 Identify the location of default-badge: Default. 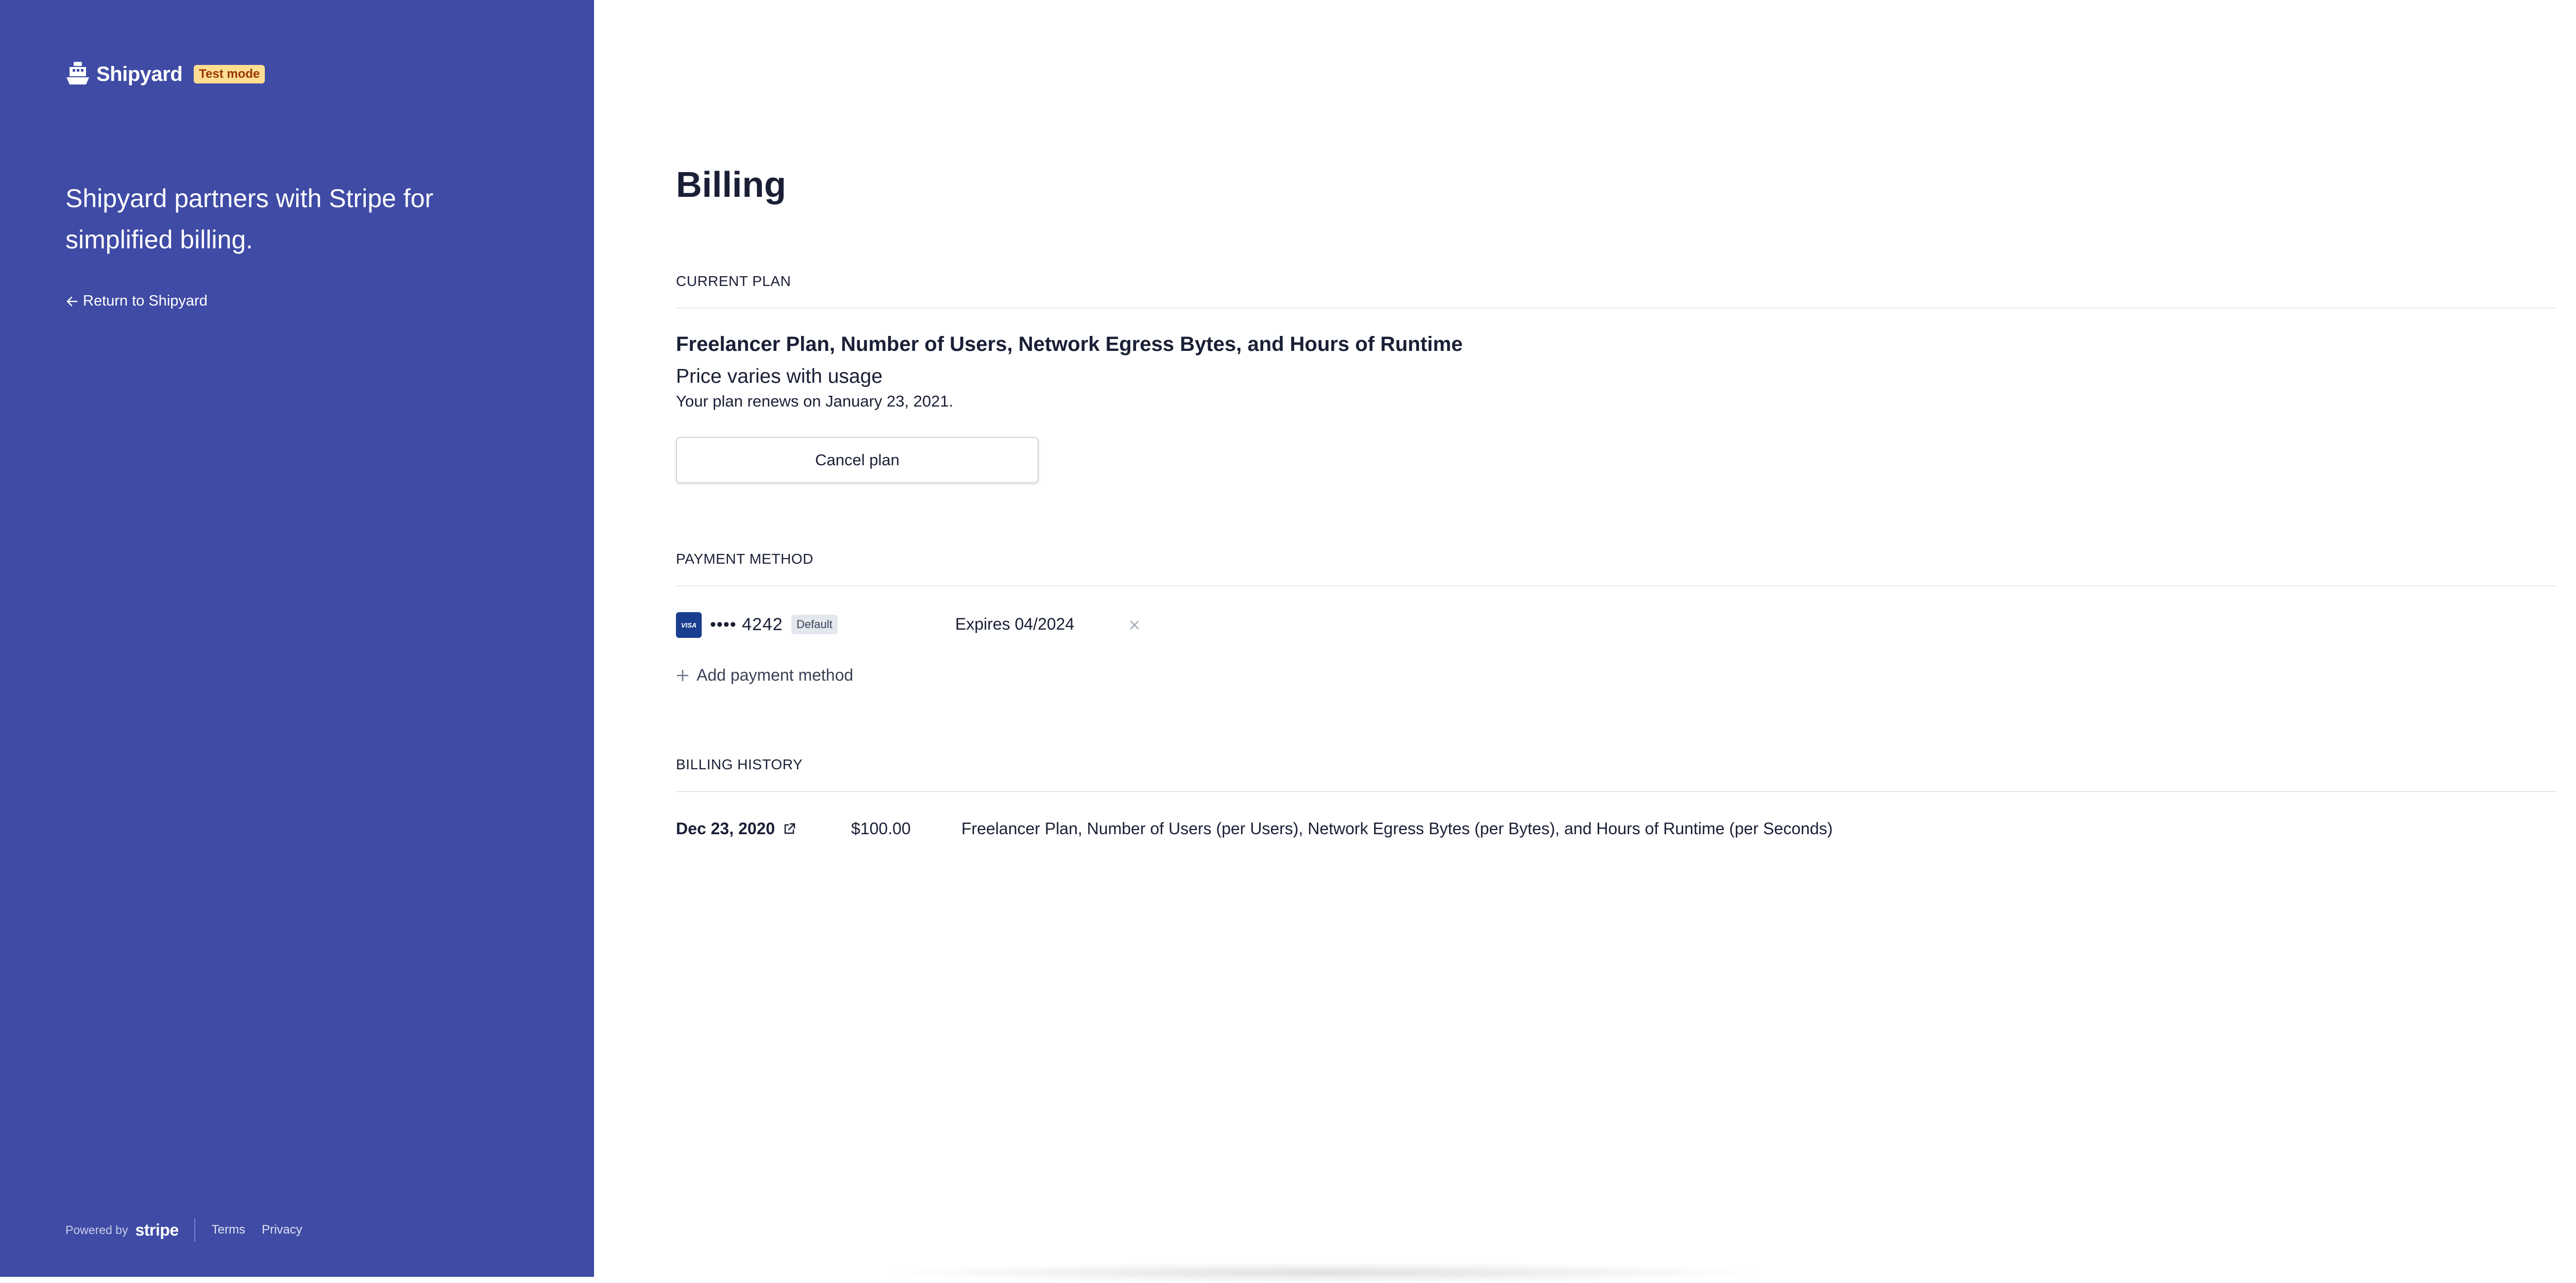
(814, 624).